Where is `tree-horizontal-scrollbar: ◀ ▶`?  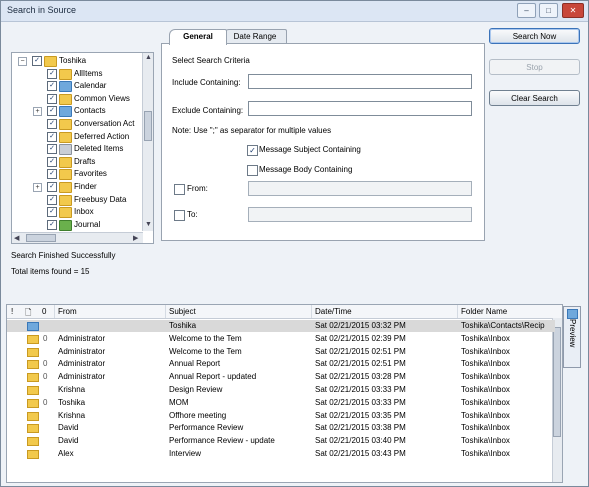
tree-horizontal-scrollbar: ◀ ▶ is located at coordinates (77, 237).